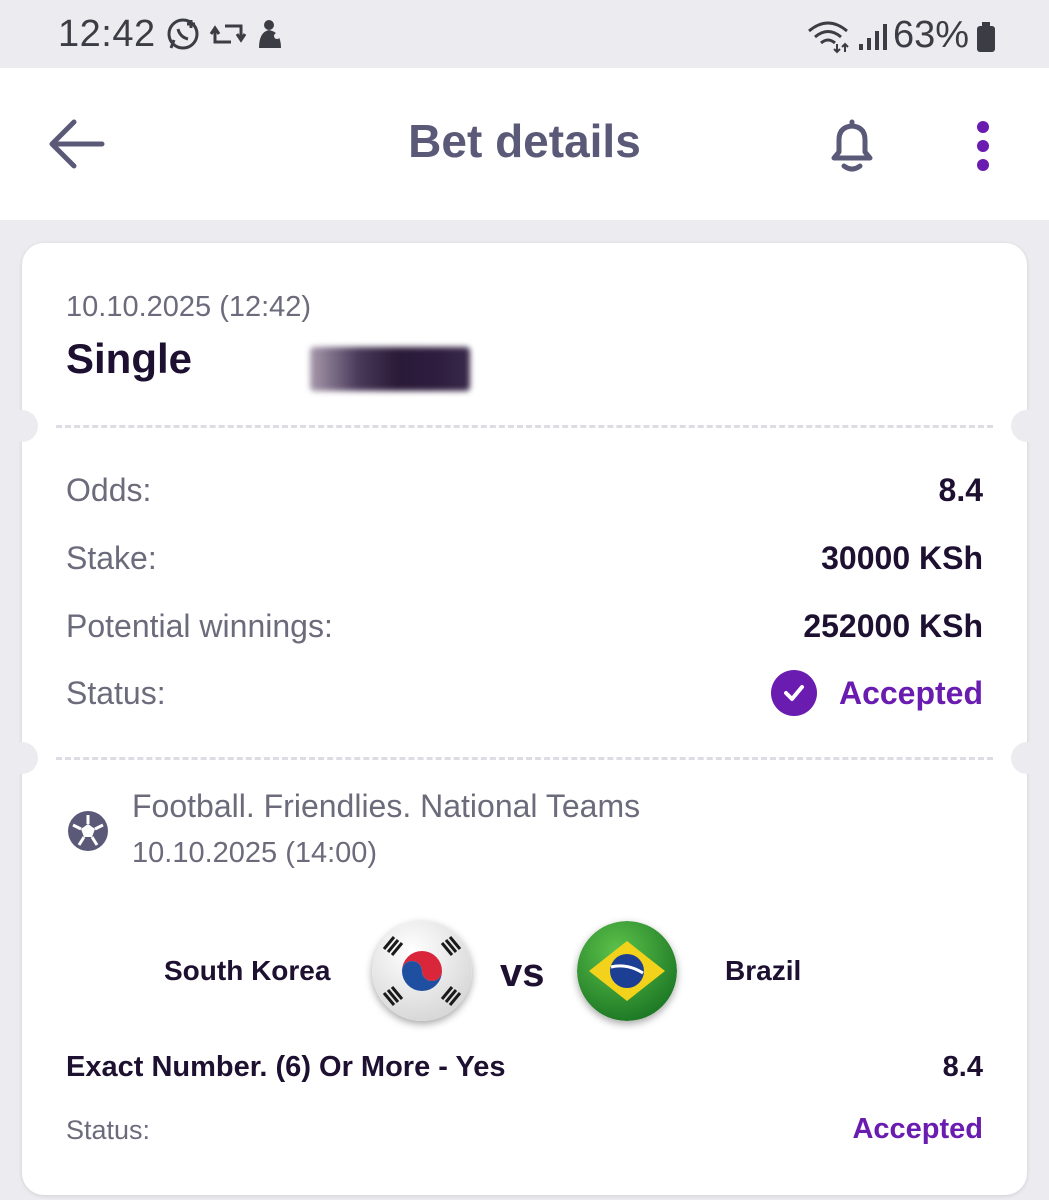  What do you see at coordinates (116, 692) in the screenshot?
I see `status-label: Status:` at bounding box center [116, 692].